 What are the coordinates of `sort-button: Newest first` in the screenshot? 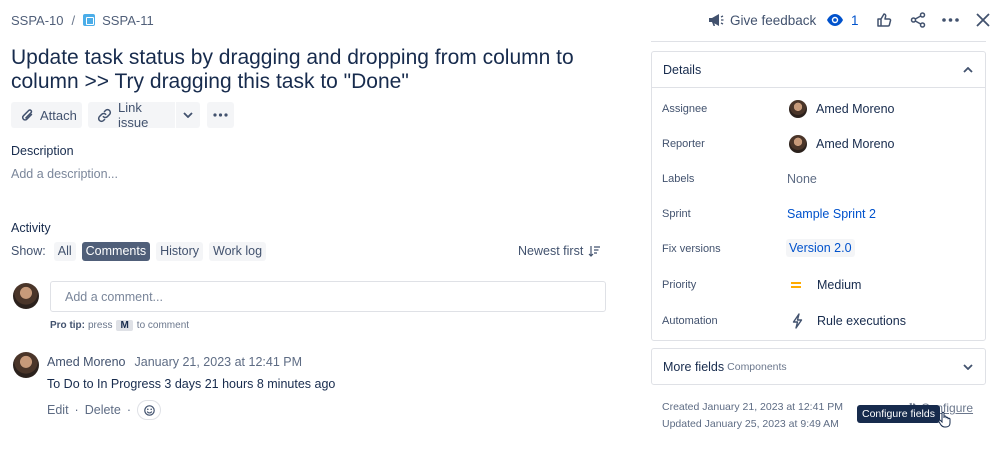 It's located at (559, 251).